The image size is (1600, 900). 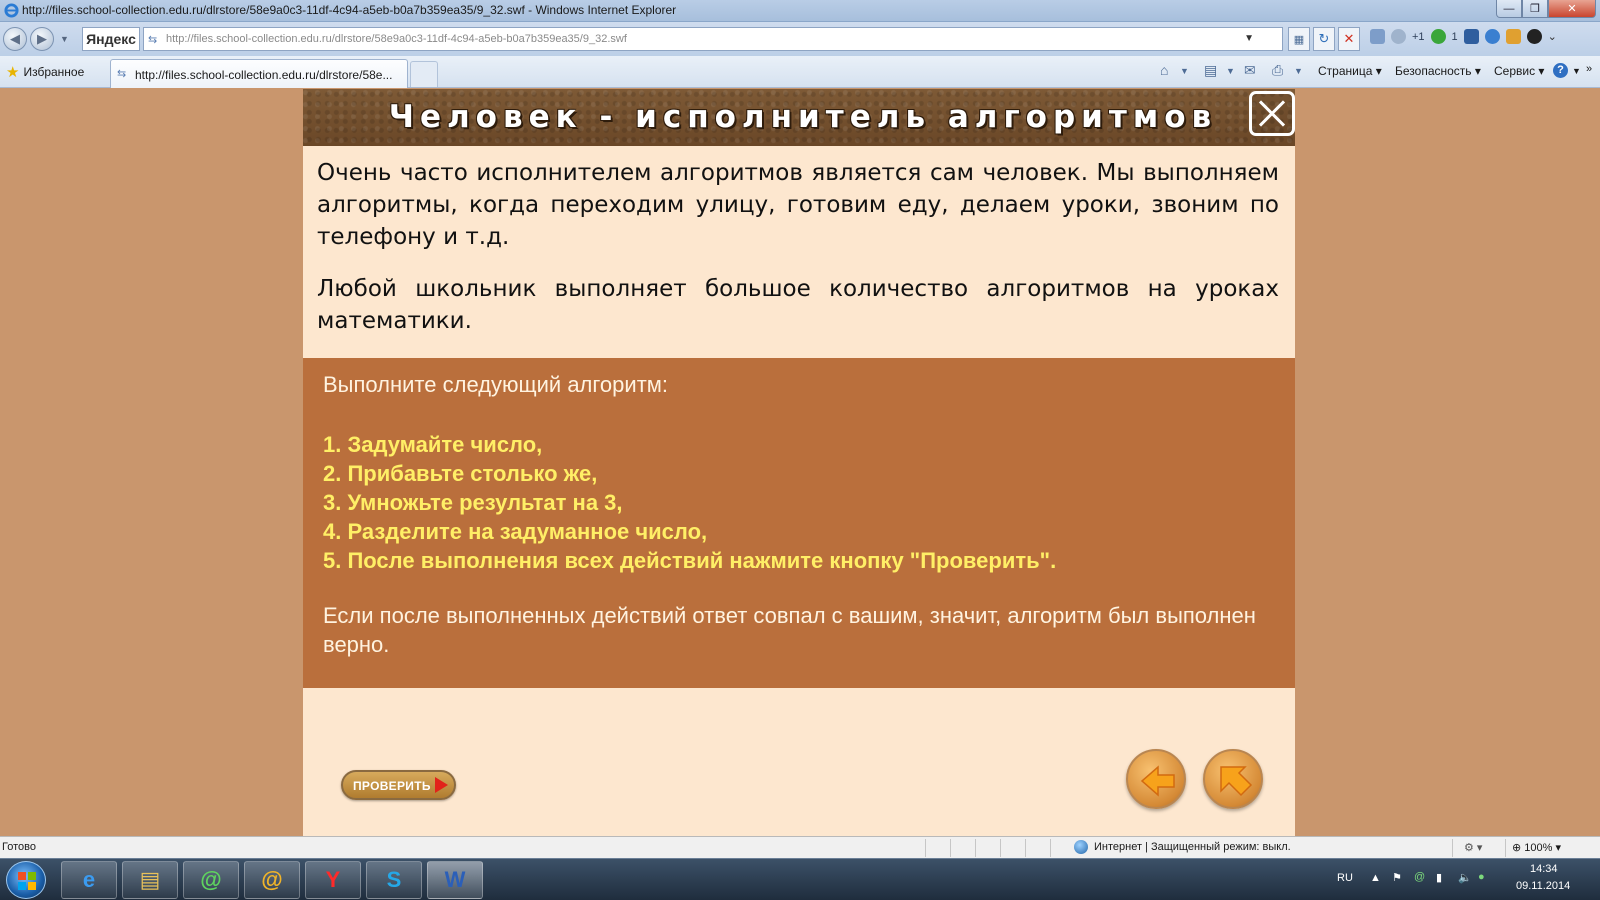 What do you see at coordinates (441, 785) in the screenshot?
I see `arrow-right-icon` at bounding box center [441, 785].